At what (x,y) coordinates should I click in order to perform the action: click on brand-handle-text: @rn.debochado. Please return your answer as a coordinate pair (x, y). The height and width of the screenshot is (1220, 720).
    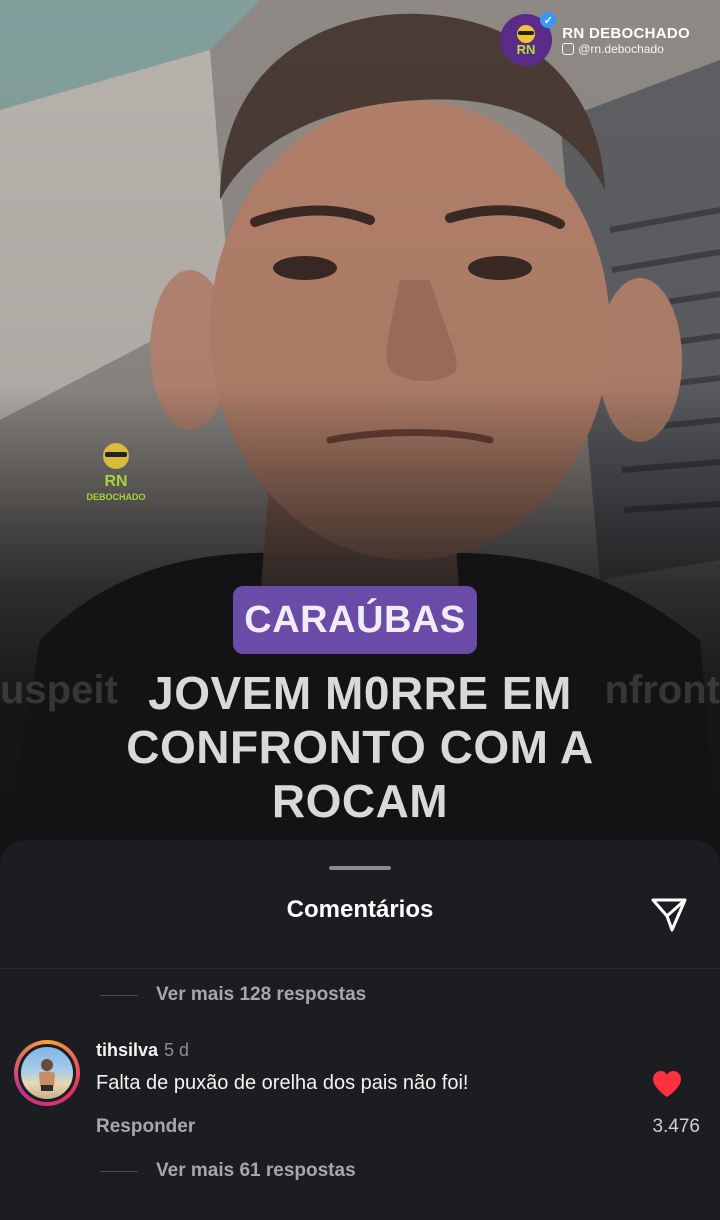
    Looking at the image, I should click on (621, 48).